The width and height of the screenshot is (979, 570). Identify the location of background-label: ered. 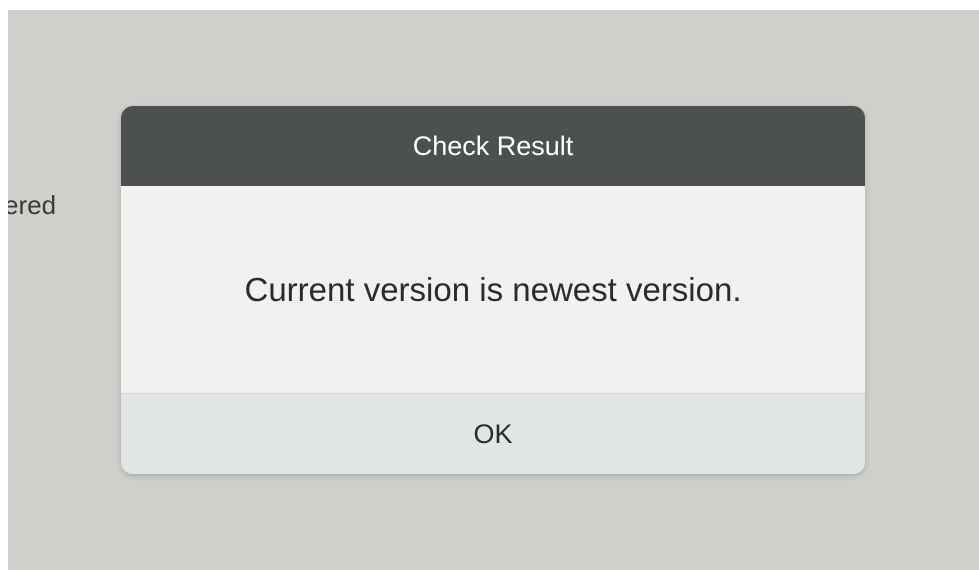
(32, 205).